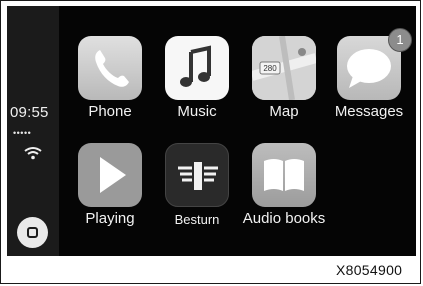  What do you see at coordinates (197, 219) in the screenshot?
I see `app-label: Besturn` at bounding box center [197, 219].